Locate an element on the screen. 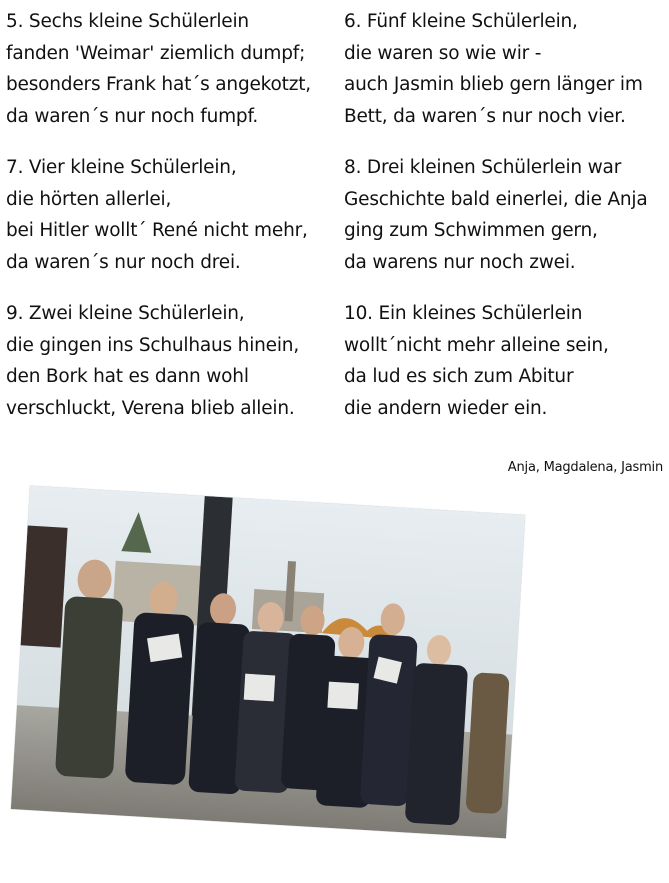  stanza-line: auch Jasmin blieb gern länger im is located at coordinates (493, 84).